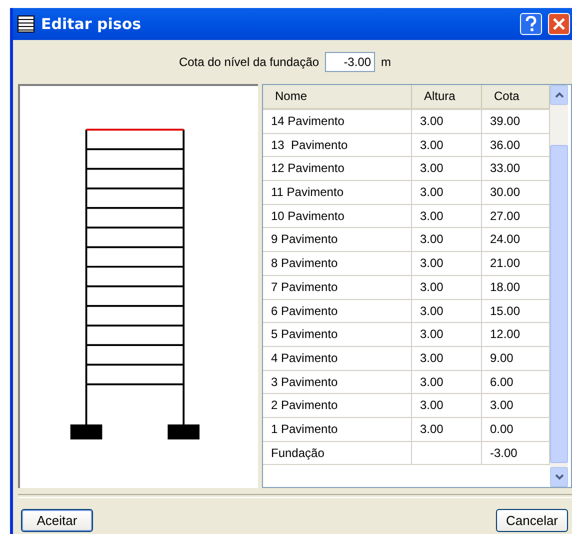 This screenshot has width=572, height=534. I want to click on table-cell: 7 Pavimento, so click(337, 287).